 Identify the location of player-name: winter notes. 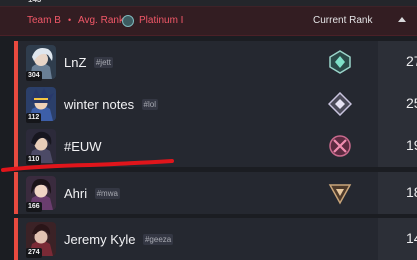
(99, 104).